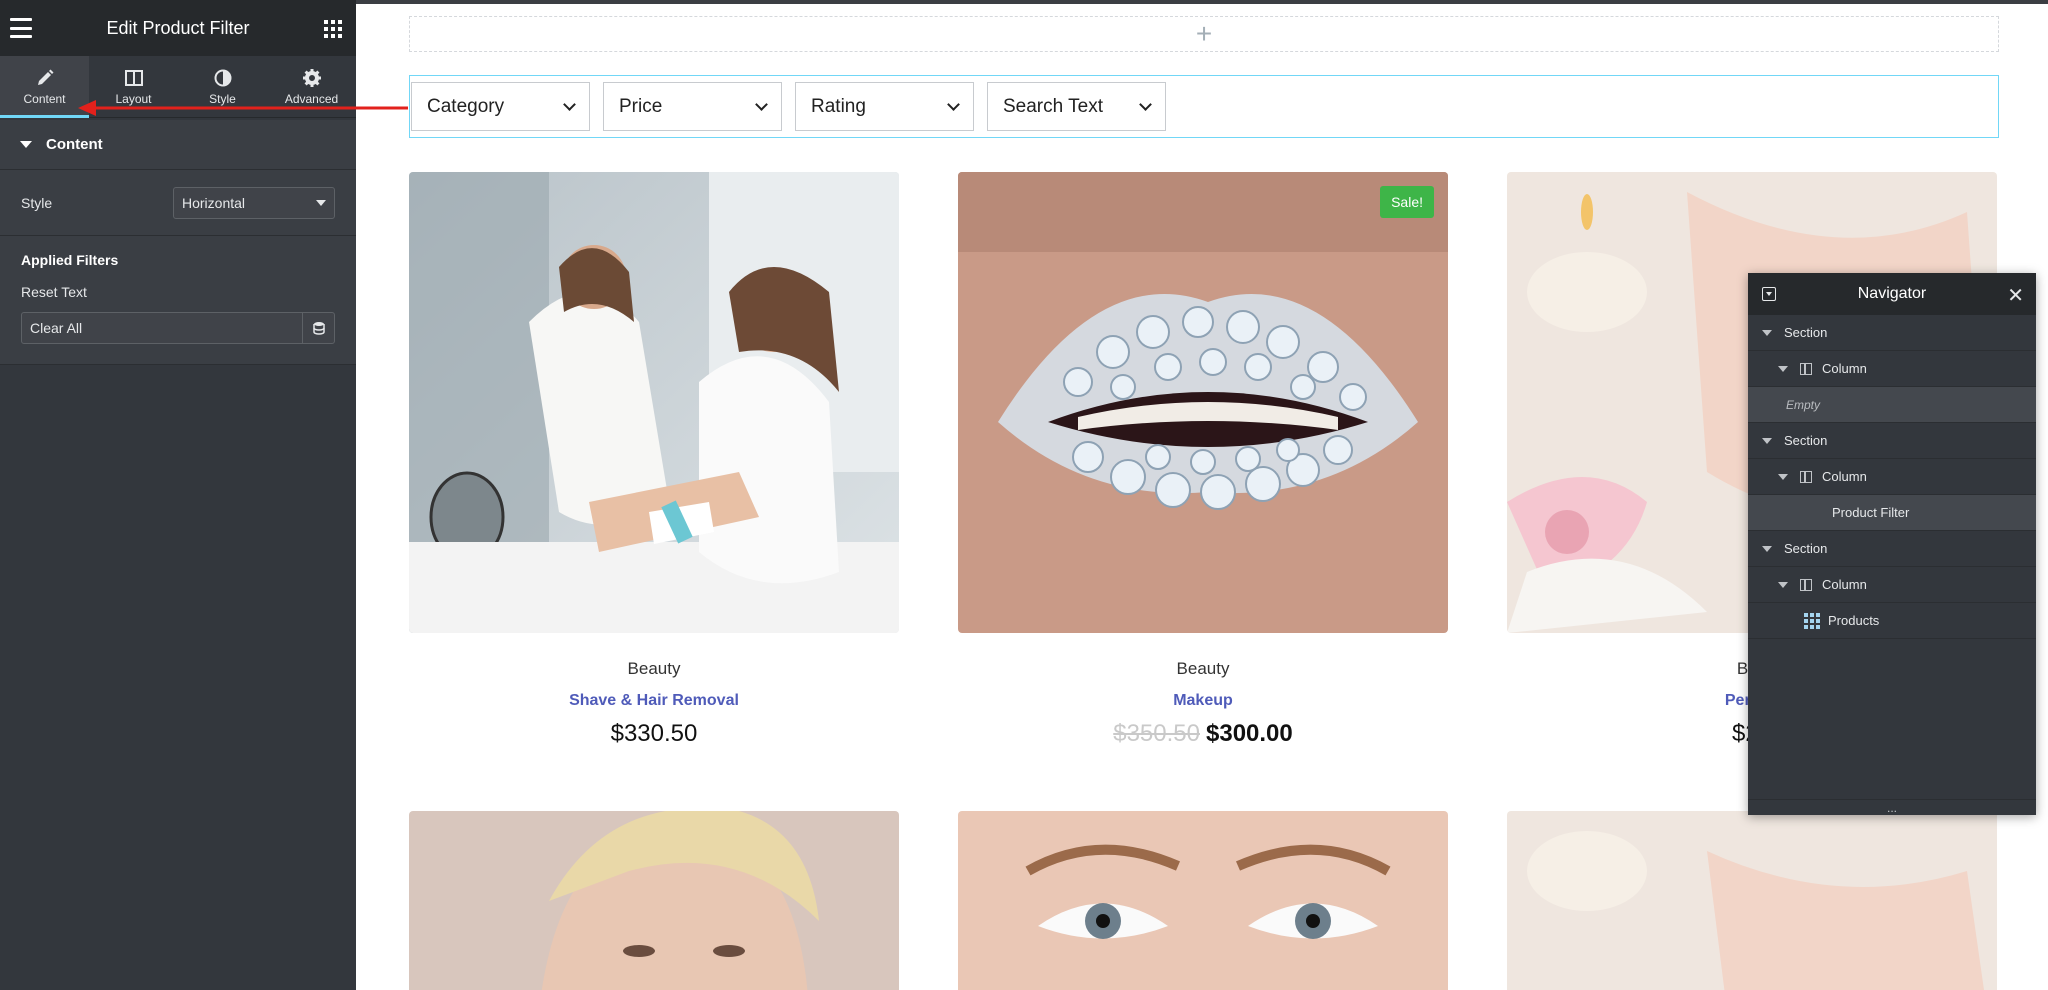  I want to click on applied-filters-control: Applied Filters Reset Text, so click(178, 300).